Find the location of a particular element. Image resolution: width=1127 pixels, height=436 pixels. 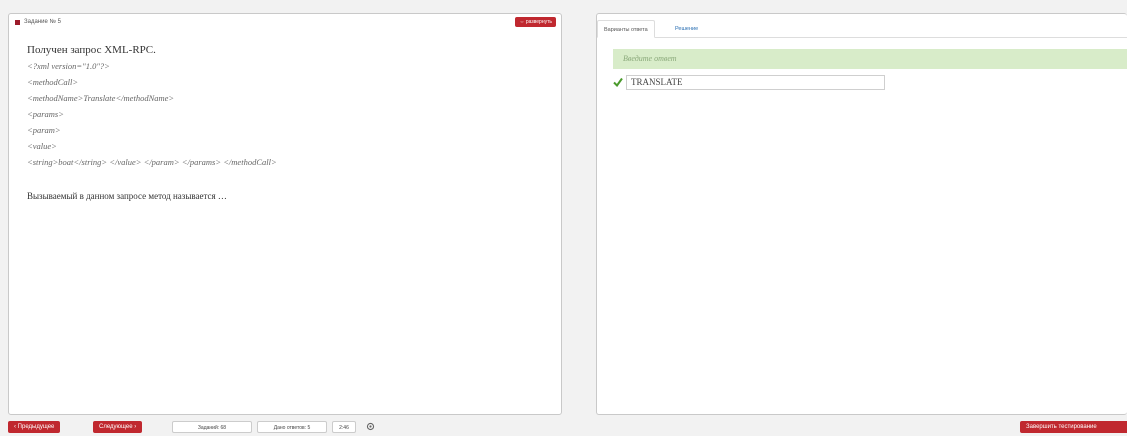

answer-field: TRANSLATE is located at coordinates (755, 82).